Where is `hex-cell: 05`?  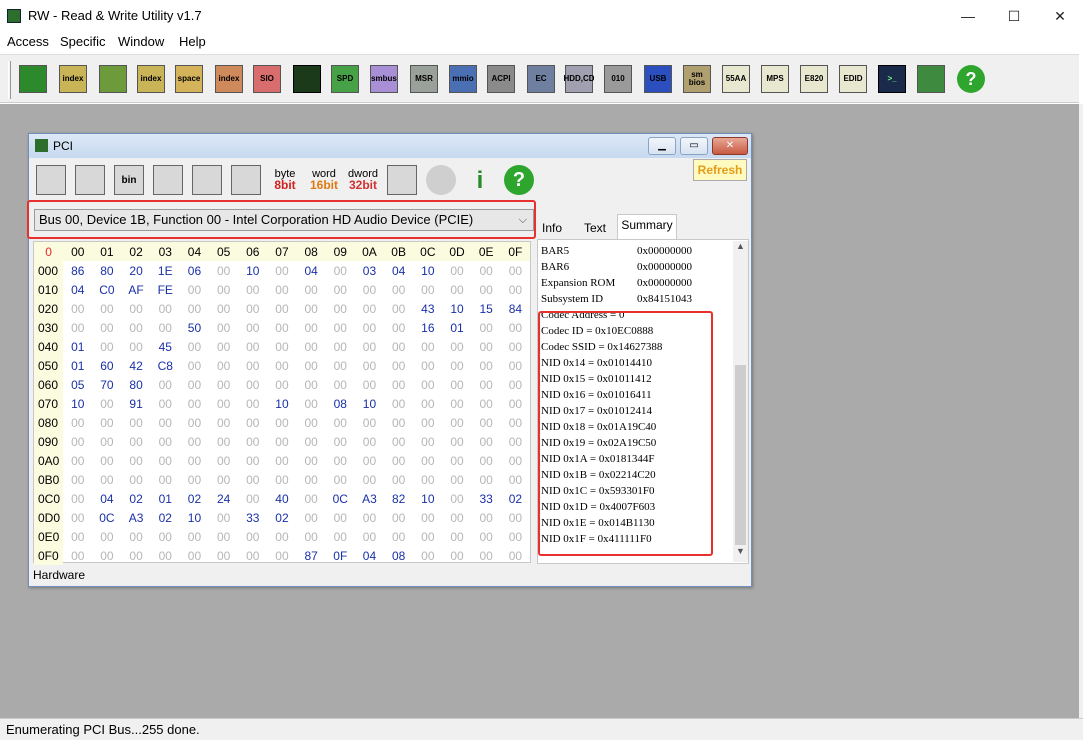
hex-cell: 05 is located at coordinates (77, 384).